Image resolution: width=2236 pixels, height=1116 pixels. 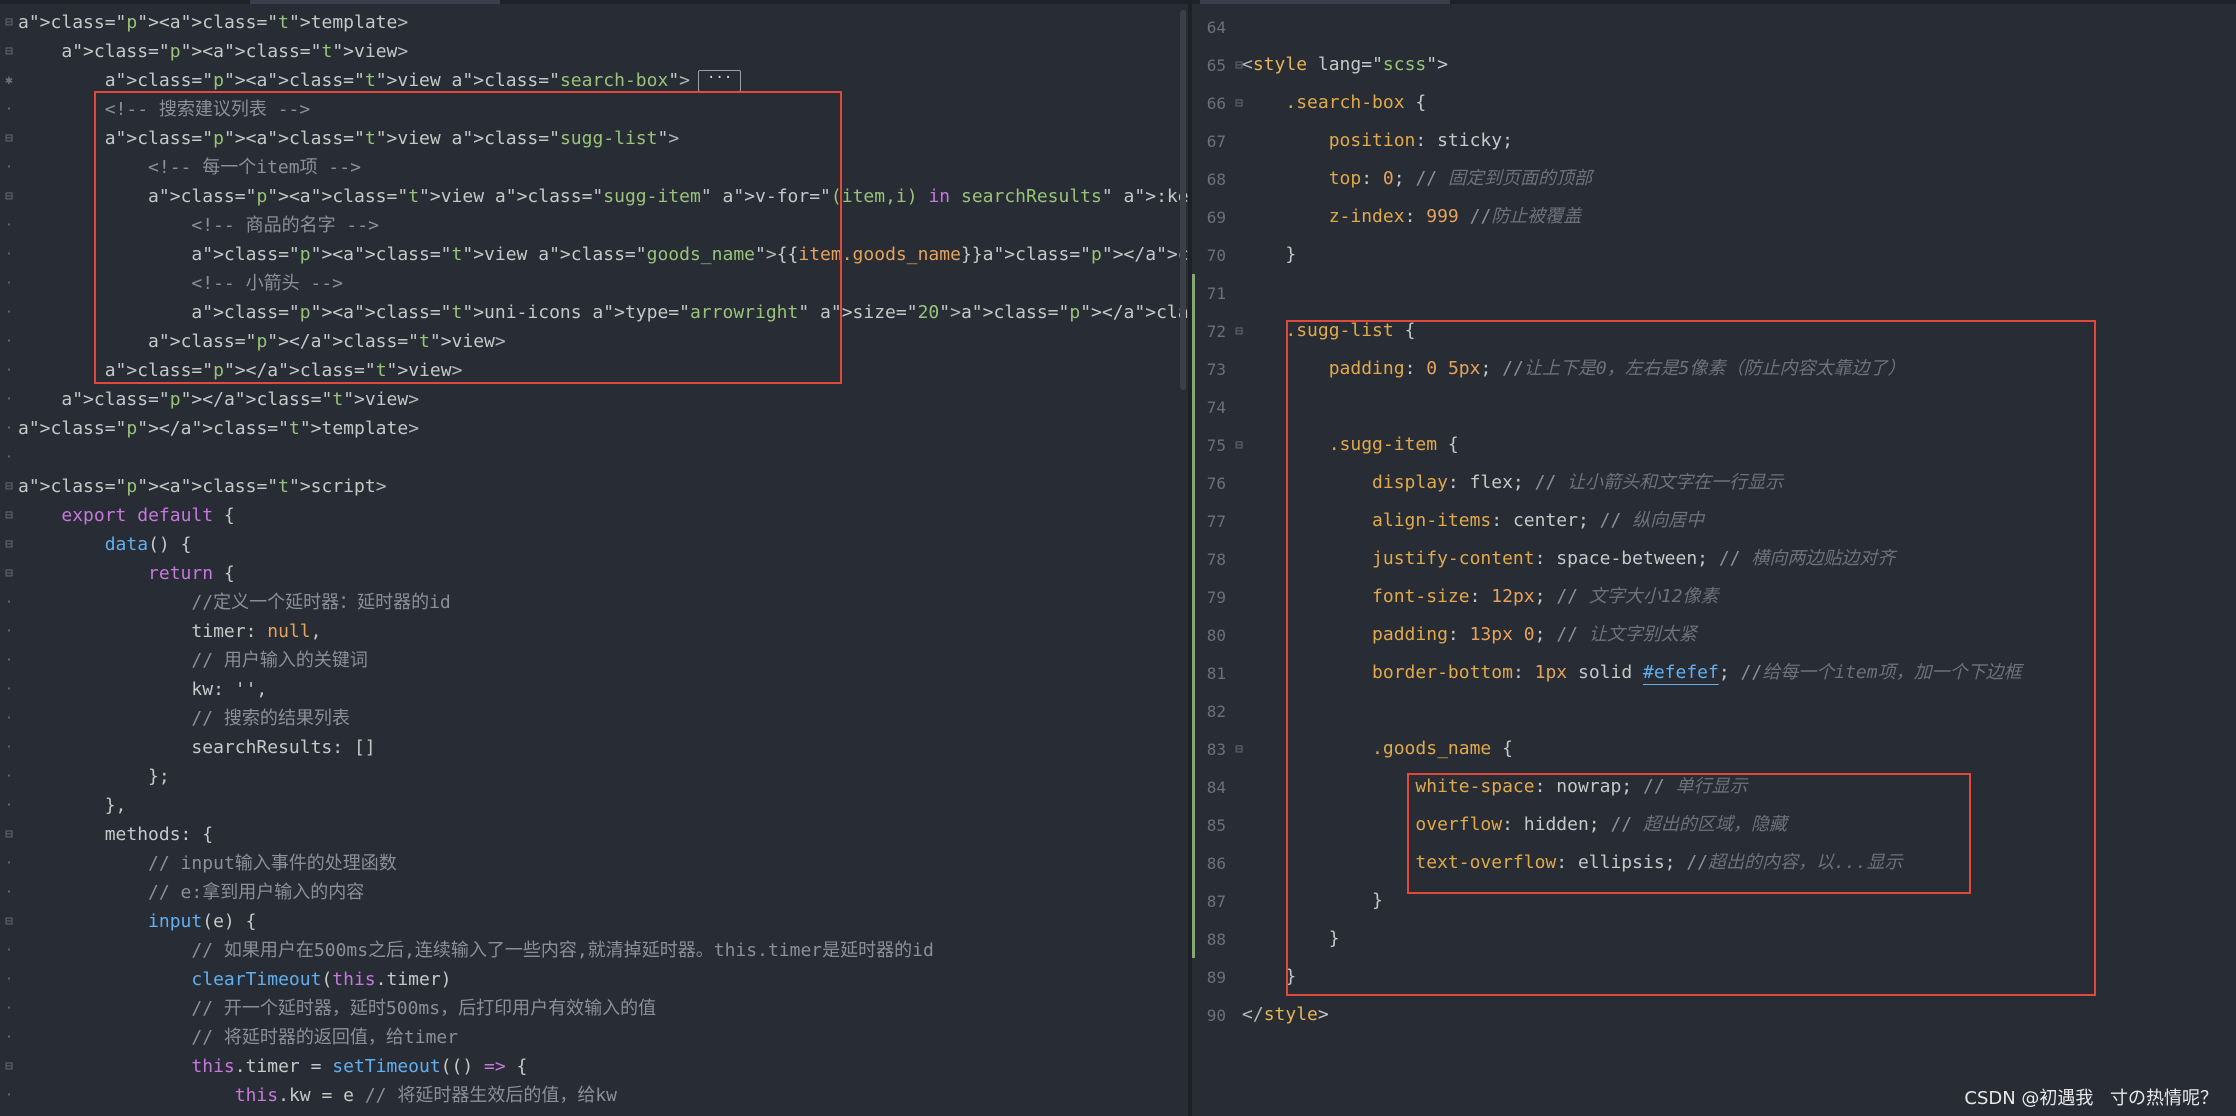 I want to click on code-line: searchResults: [], so click(x=196, y=747).